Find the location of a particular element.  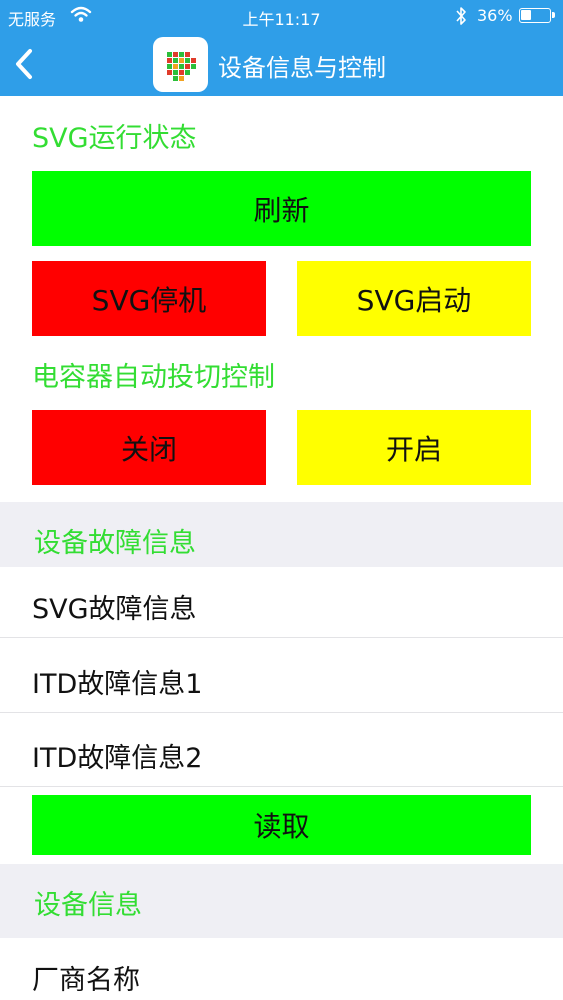

list-item-label: SVG故障信息 is located at coordinates (114, 609).